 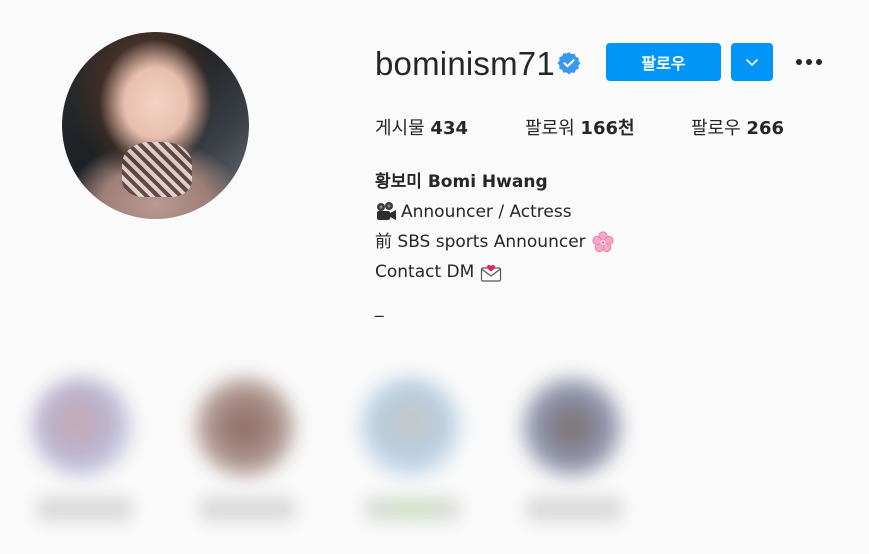 I want to click on bio-contact-text: Contact DM, so click(x=425, y=272).